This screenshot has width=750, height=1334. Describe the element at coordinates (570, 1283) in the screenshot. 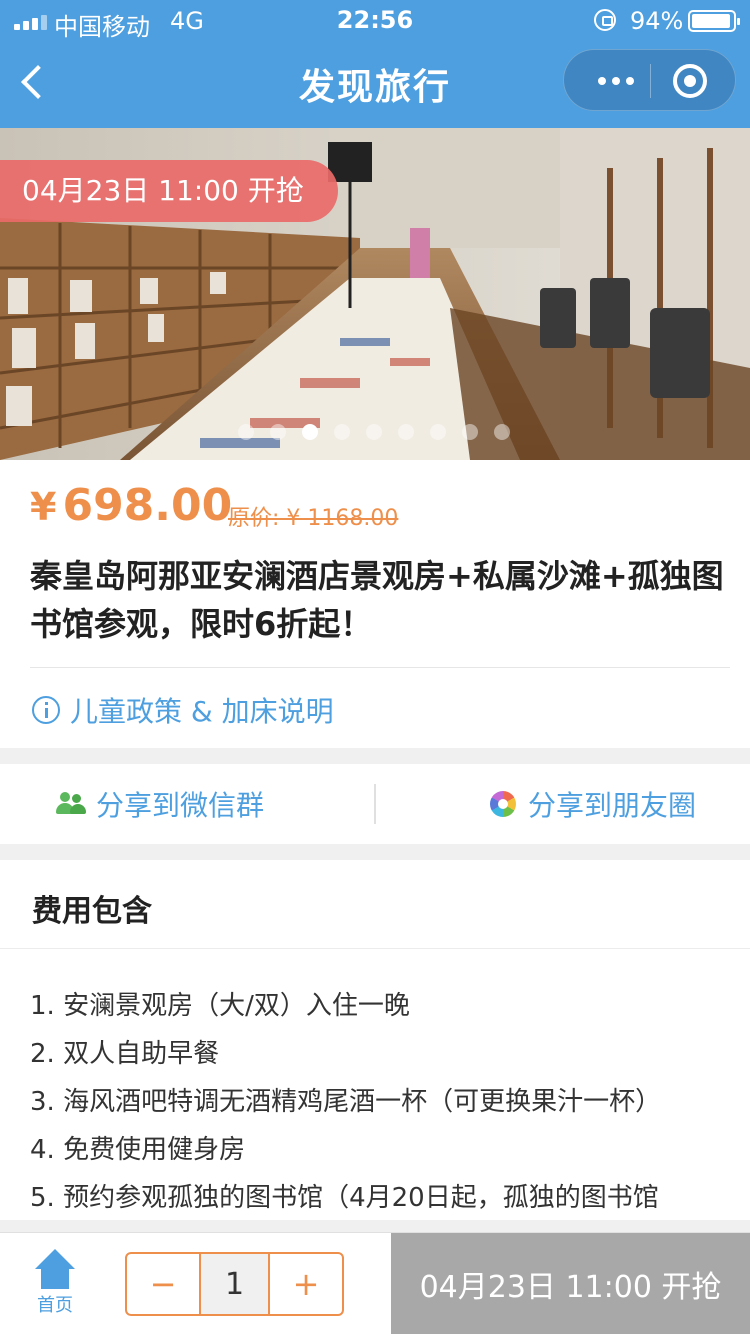

I see `buy-button: 04月23日 11:00 开抢` at that location.